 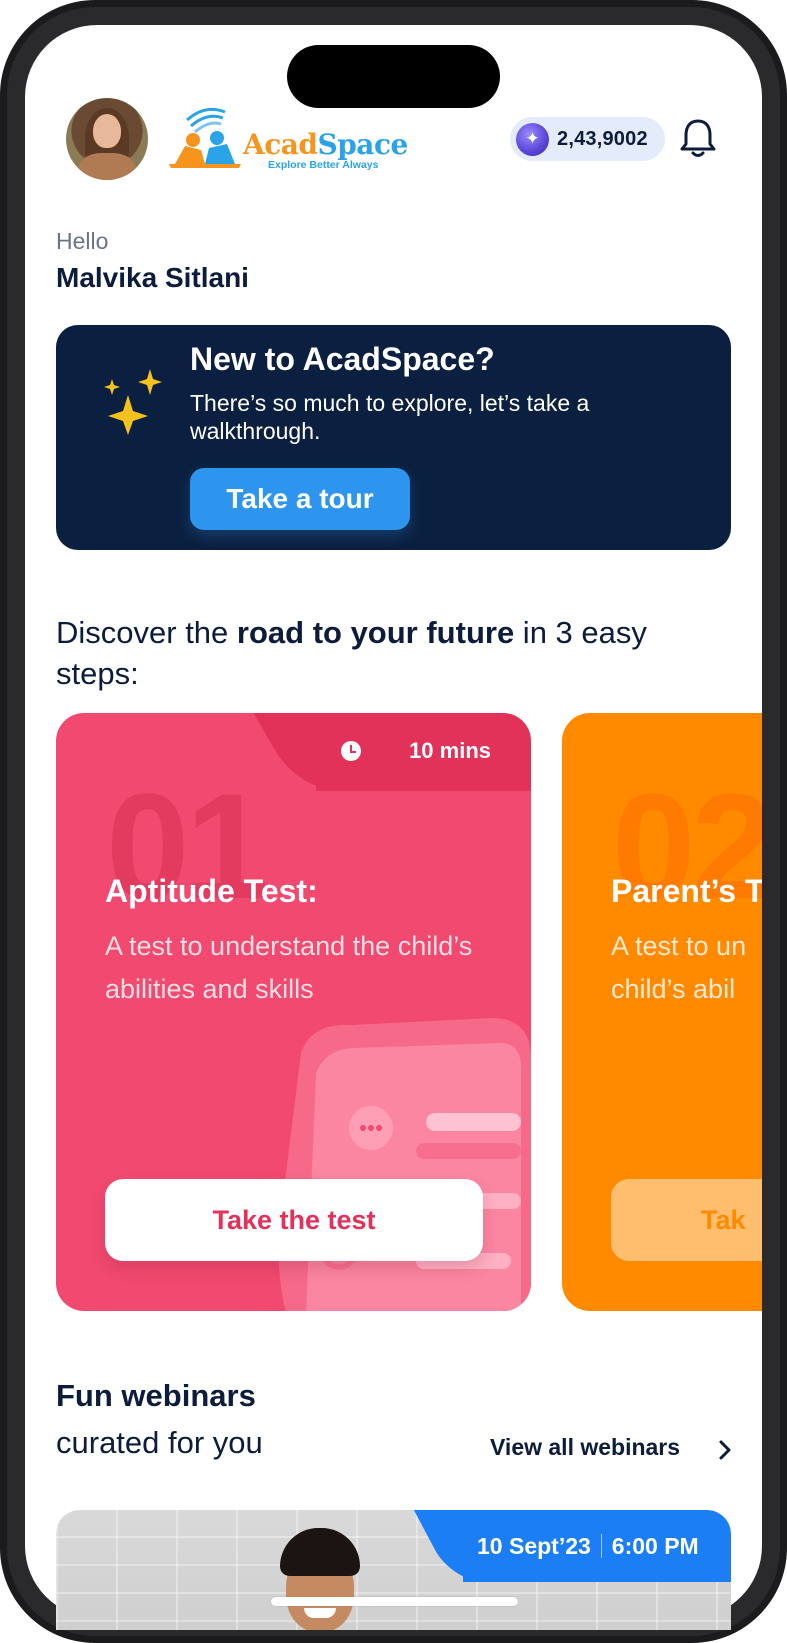 What do you see at coordinates (686, 1220) in the screenshot?
I see `take-parent-test-button: Tak` at bounding box center [686, 1220].